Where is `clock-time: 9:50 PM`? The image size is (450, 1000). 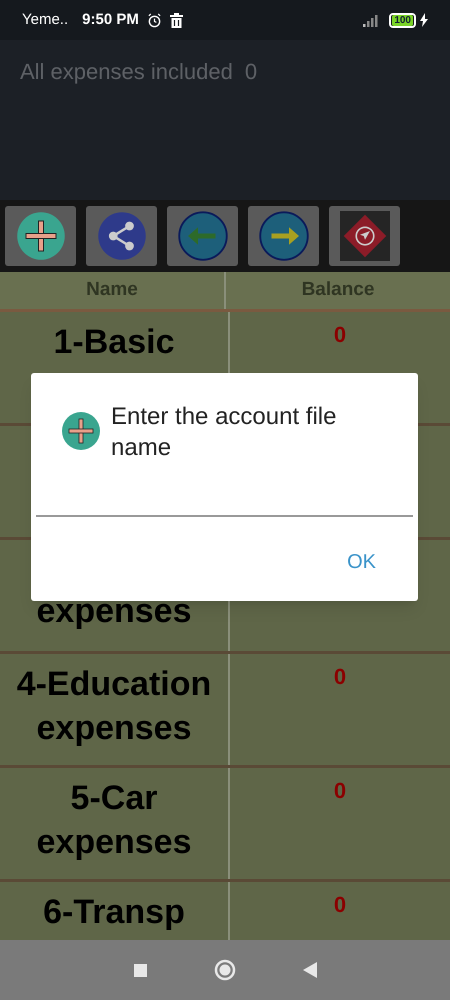 clock-time: 9:50 PM is located at coordinates (110, 20).